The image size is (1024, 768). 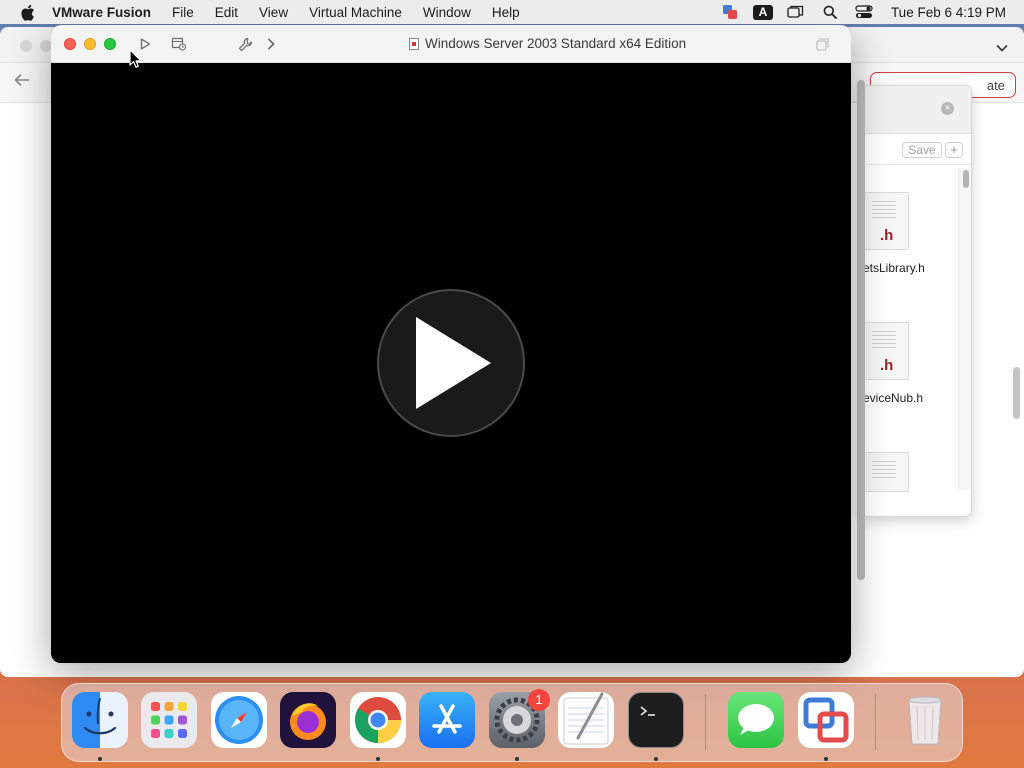 I want to click on play-icon, so click(x=453, y=363).